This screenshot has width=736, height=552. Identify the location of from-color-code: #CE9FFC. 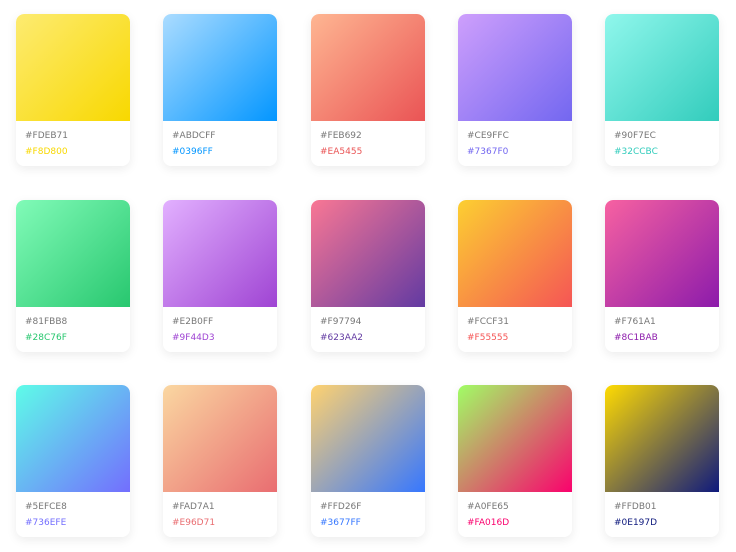
(488, 136).